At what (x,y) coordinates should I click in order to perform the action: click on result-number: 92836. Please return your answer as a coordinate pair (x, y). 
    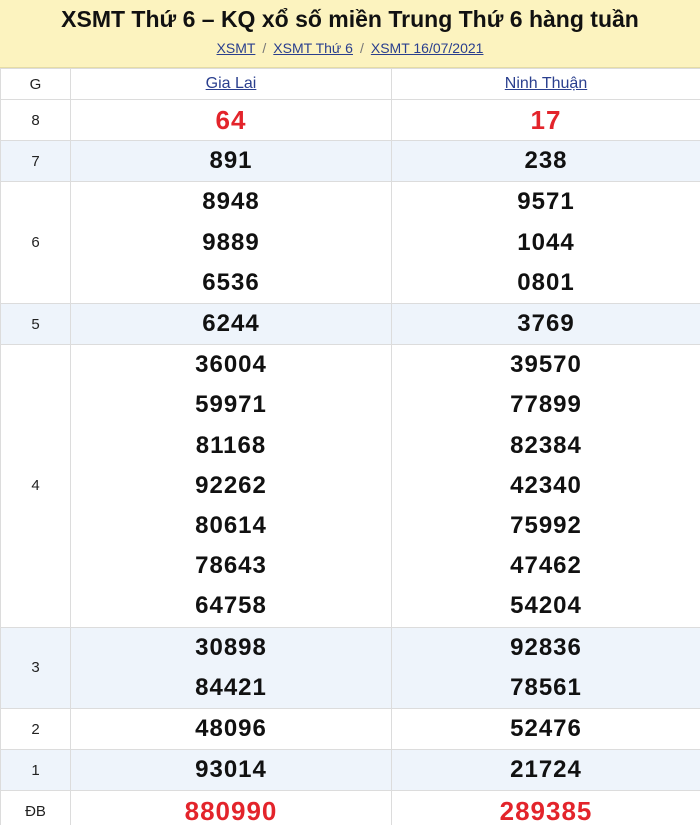
    Looking at the image, I should click on (546, 647).